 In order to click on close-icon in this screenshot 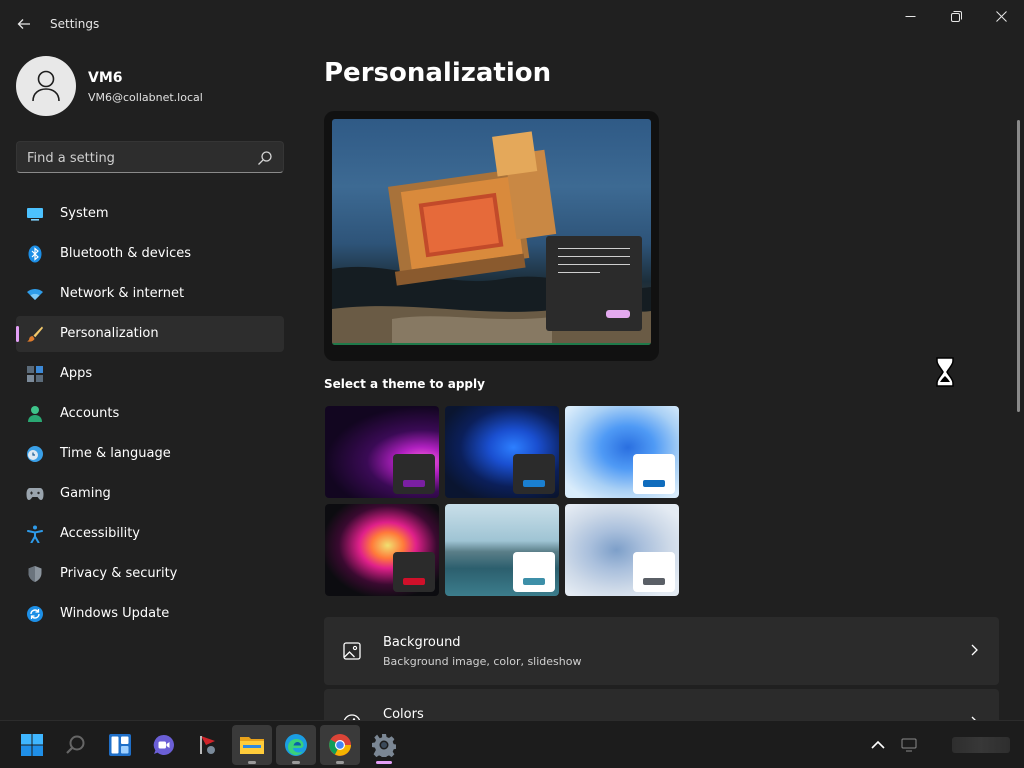, I will do `click(1001, 16)`.